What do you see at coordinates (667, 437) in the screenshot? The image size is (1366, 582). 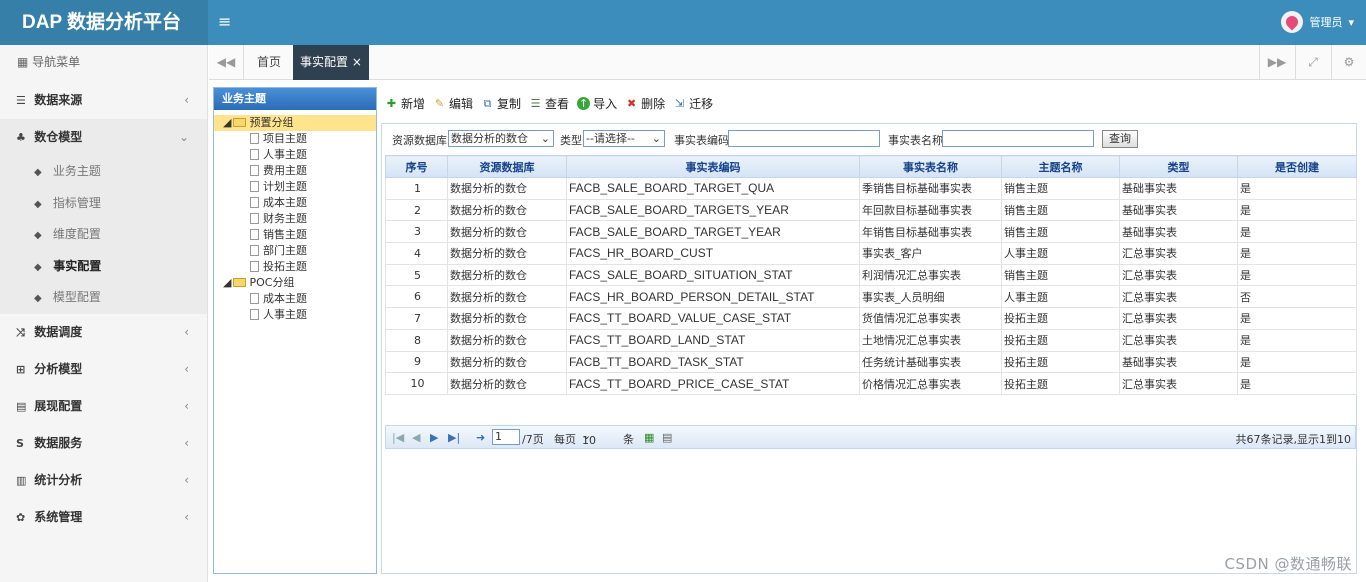 I see `export-doc-icon: ▤` at bounding box center [667, 437].